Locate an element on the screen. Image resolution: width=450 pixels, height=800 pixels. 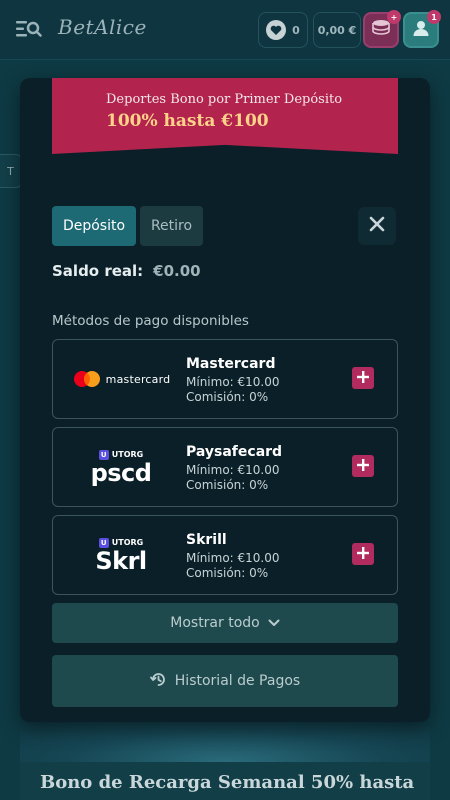
close-button is located at coordinates (377, 226).